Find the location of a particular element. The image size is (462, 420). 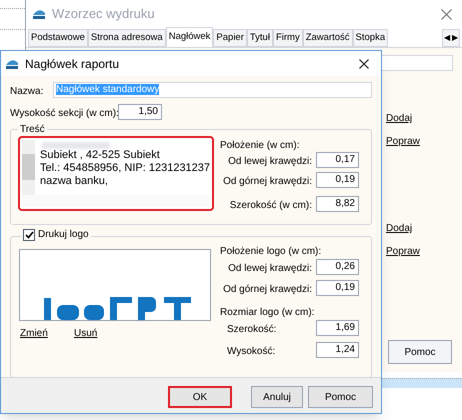

tab: Nagłówek is located at coordinates (190, 37).